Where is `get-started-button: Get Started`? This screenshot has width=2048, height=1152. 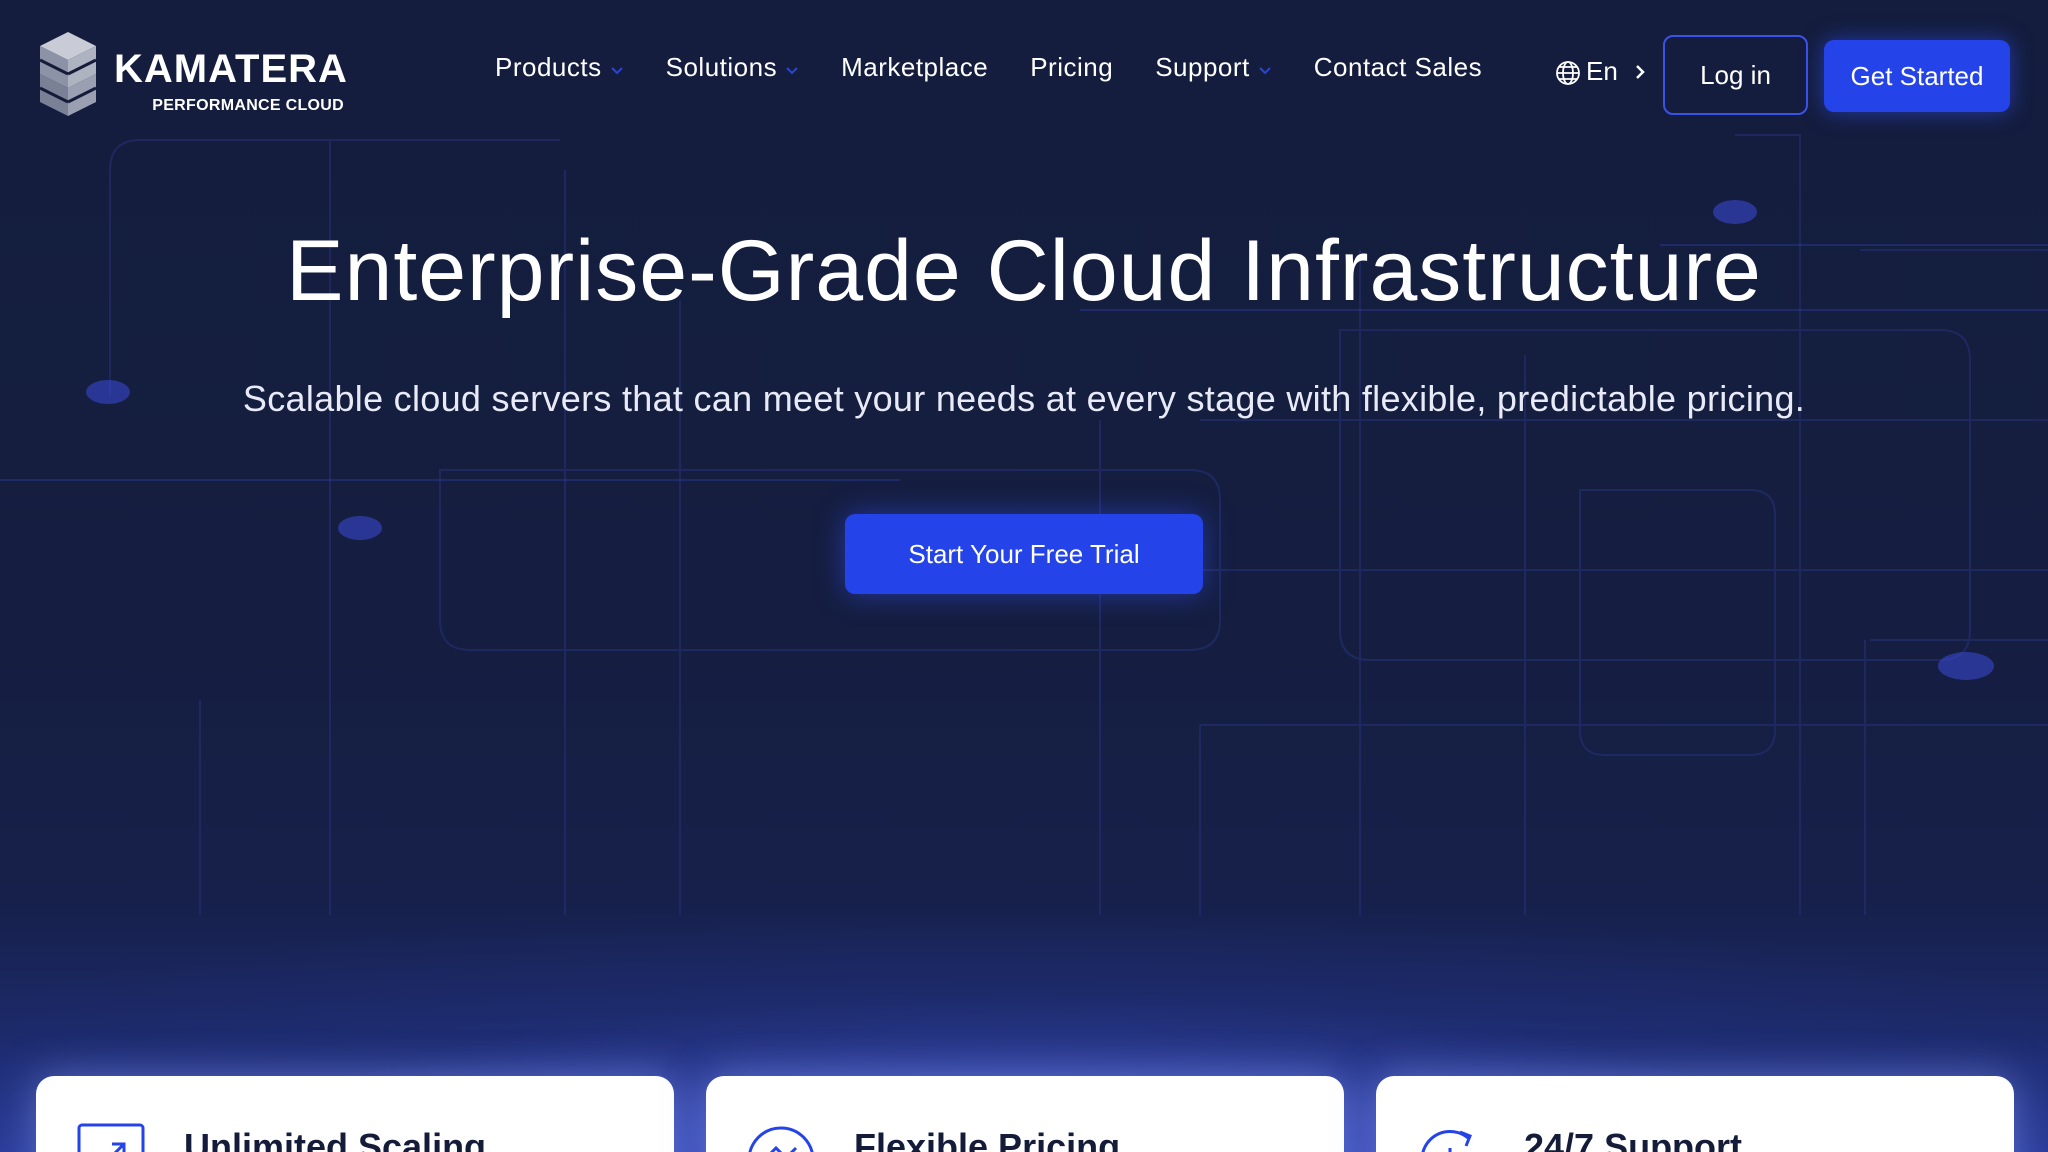 get-started-button: Get Started is located at coordinates (1917, 76).